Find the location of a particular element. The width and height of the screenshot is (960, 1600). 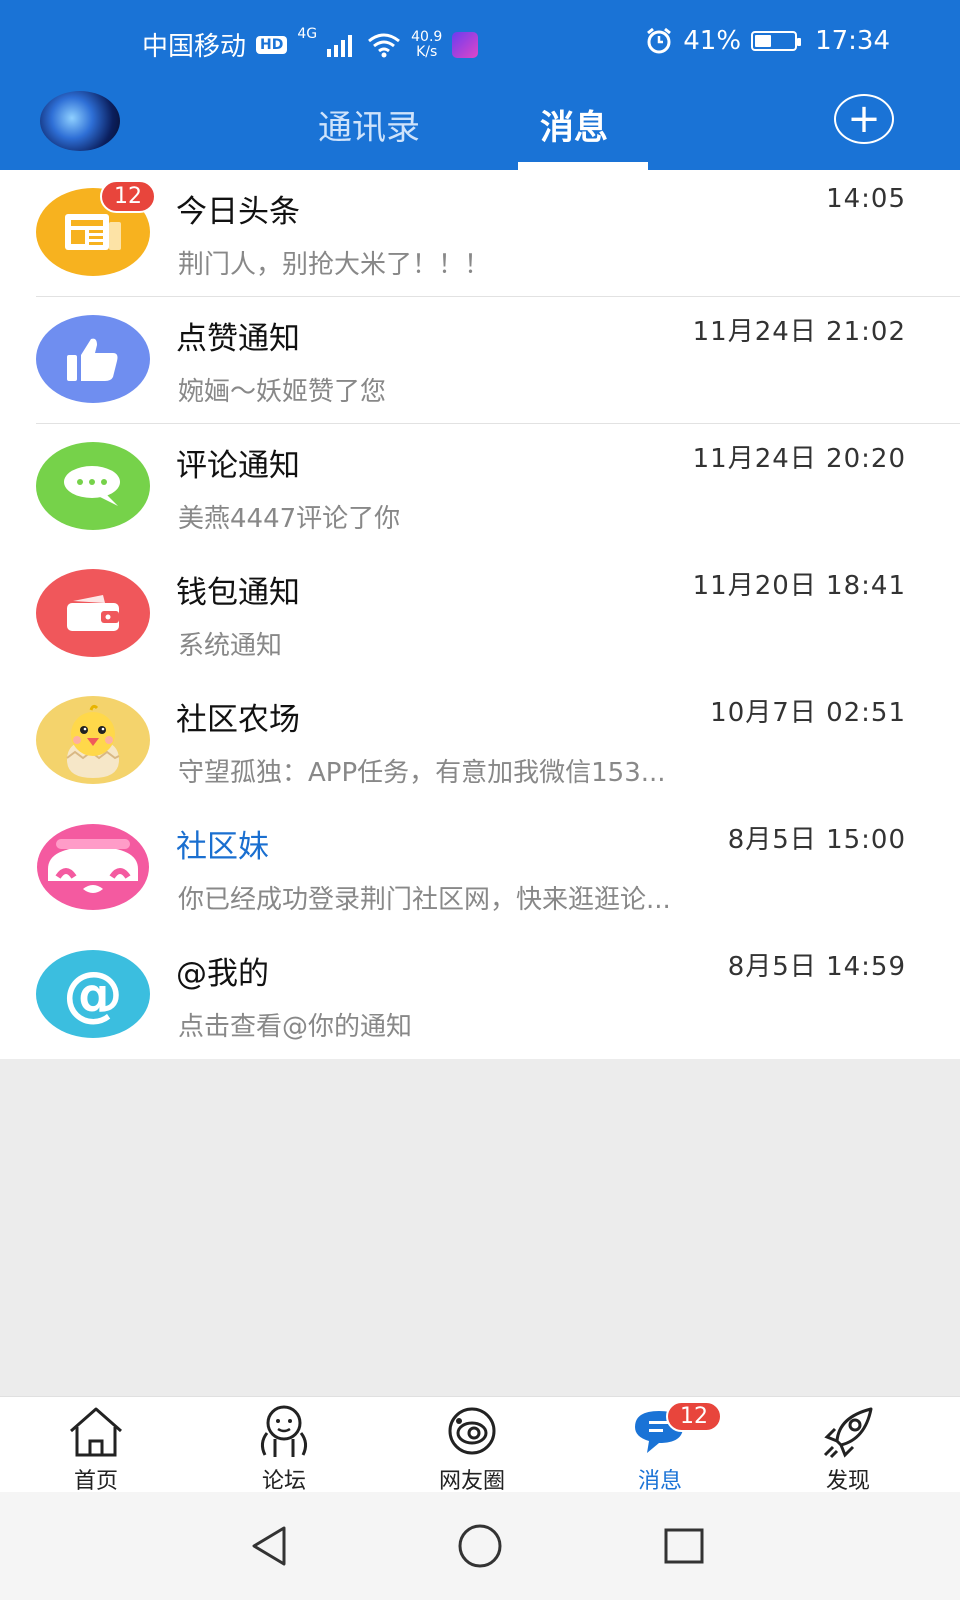

unread-badge: 12 is located at coordinates (128, 196).